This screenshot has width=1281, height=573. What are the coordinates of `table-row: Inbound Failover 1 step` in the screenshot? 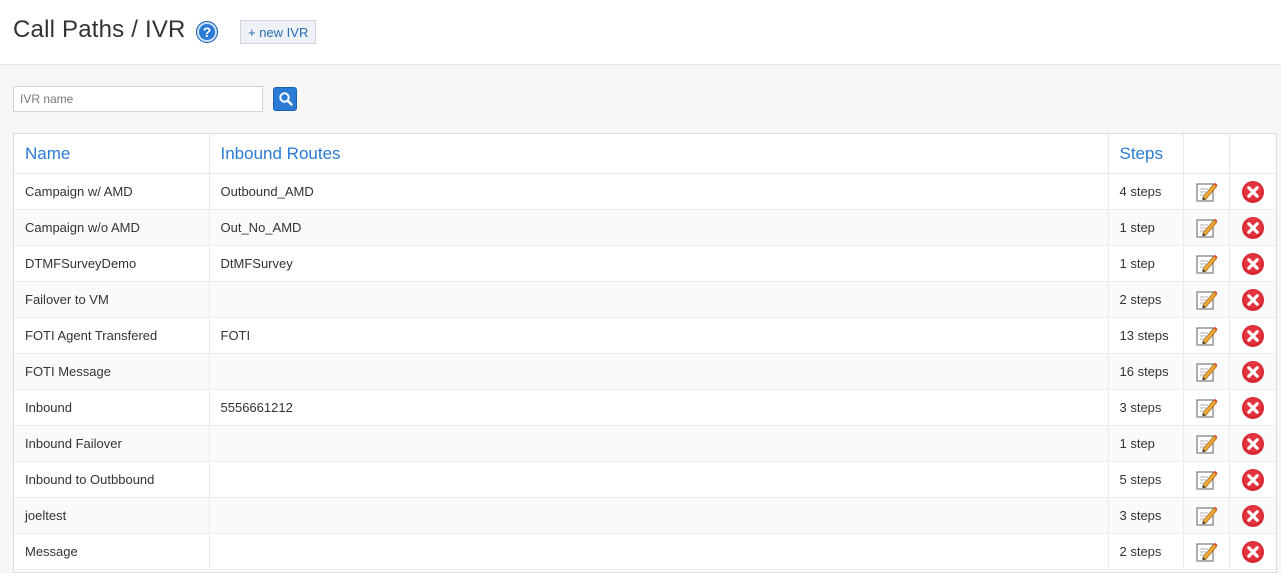 It's located at (645, 443).